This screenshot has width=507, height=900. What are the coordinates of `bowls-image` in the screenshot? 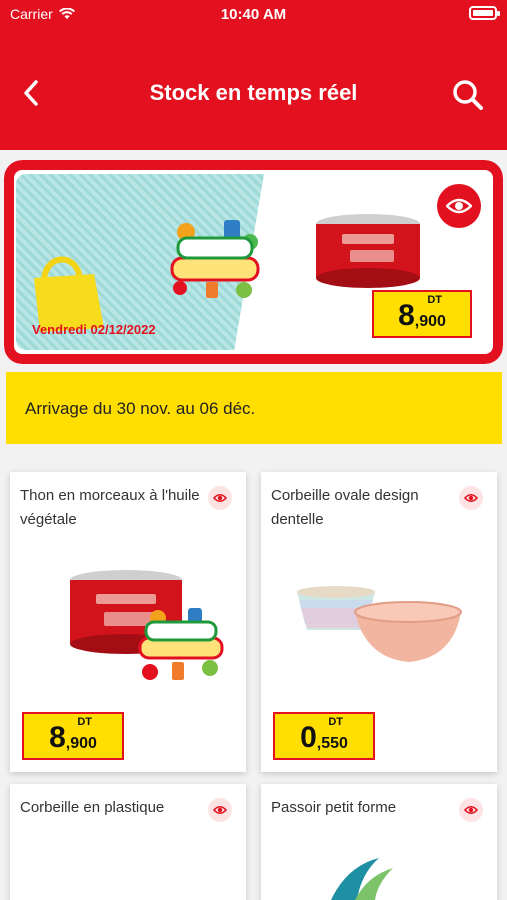 It's located at (379, 624).